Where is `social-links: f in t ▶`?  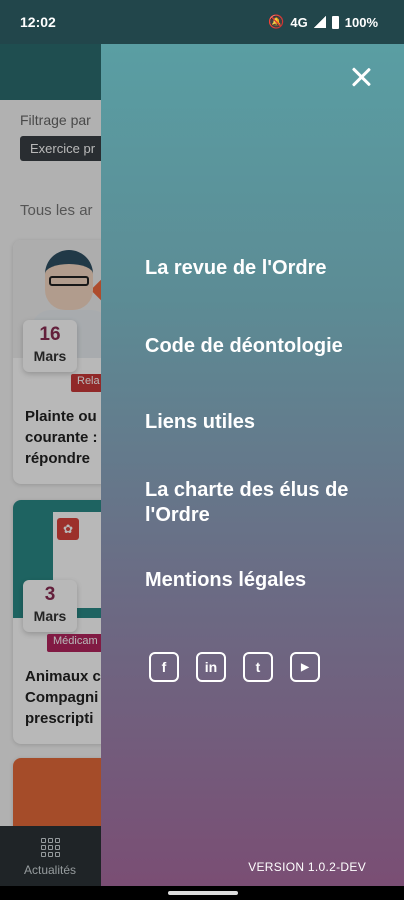
social-links: f in t ▶ is located at coordinates (234, 667).